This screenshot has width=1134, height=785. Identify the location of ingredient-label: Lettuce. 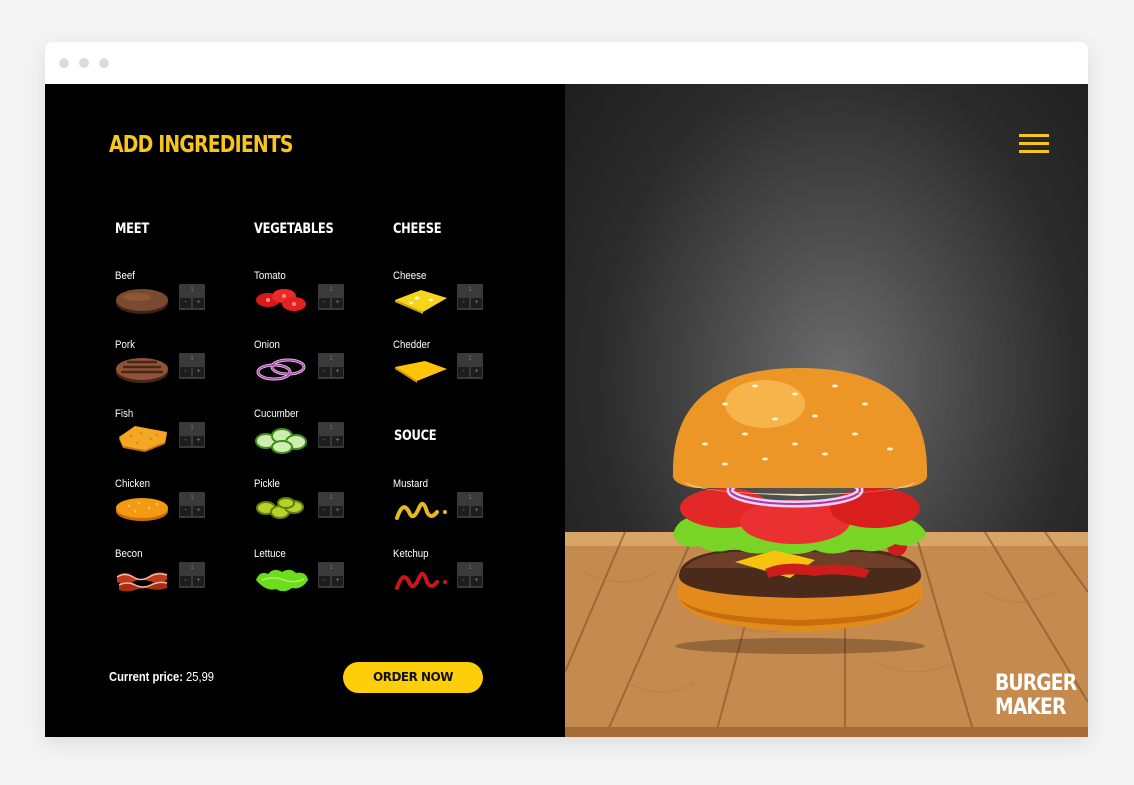
(270, 554).